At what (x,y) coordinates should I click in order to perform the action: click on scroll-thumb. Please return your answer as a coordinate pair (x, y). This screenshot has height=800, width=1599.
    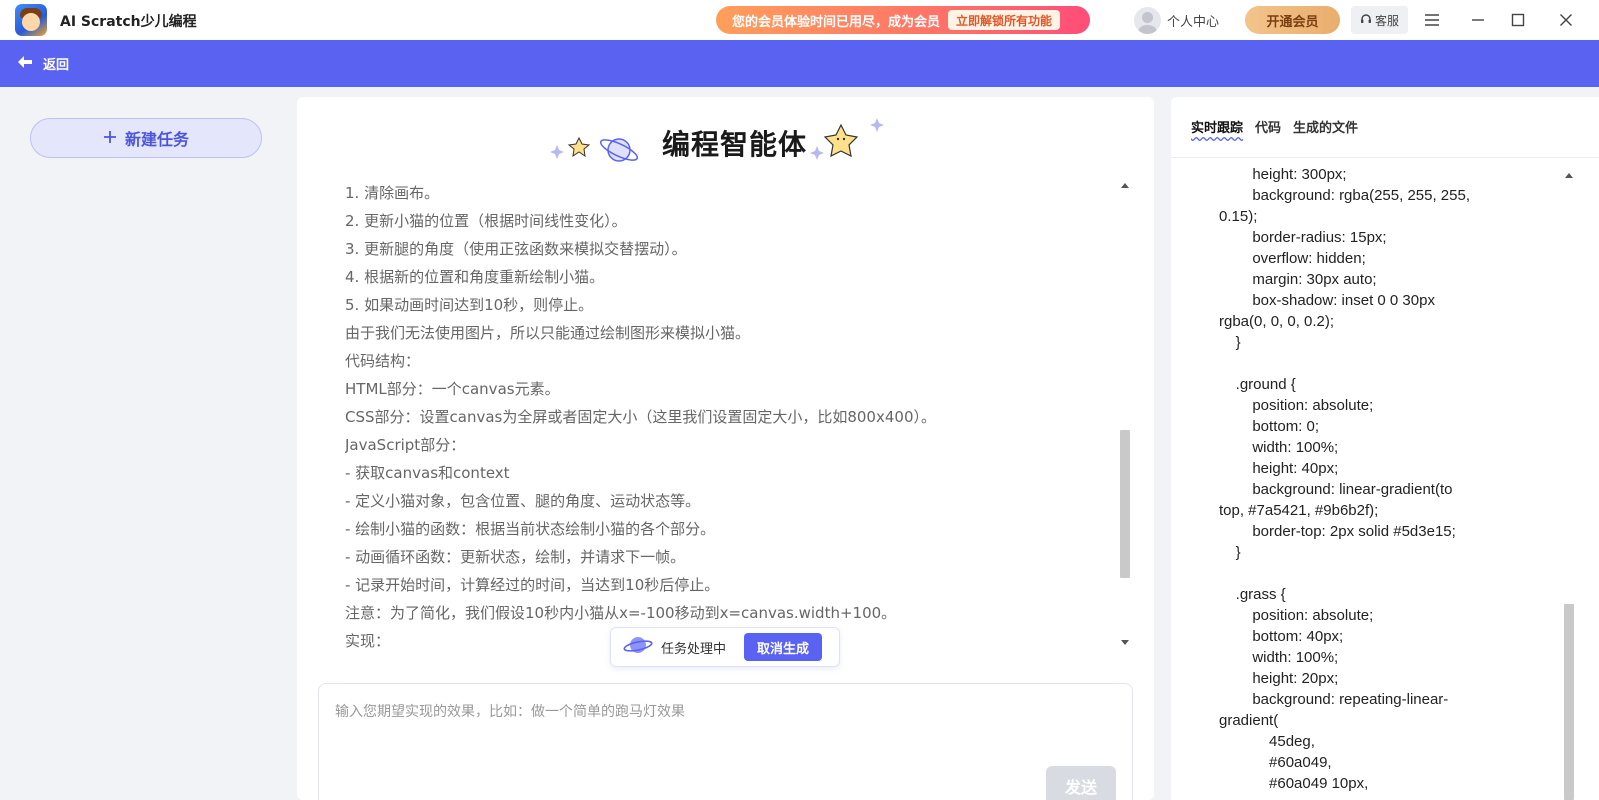
    Looking at the image, I should click on (1125, 504).